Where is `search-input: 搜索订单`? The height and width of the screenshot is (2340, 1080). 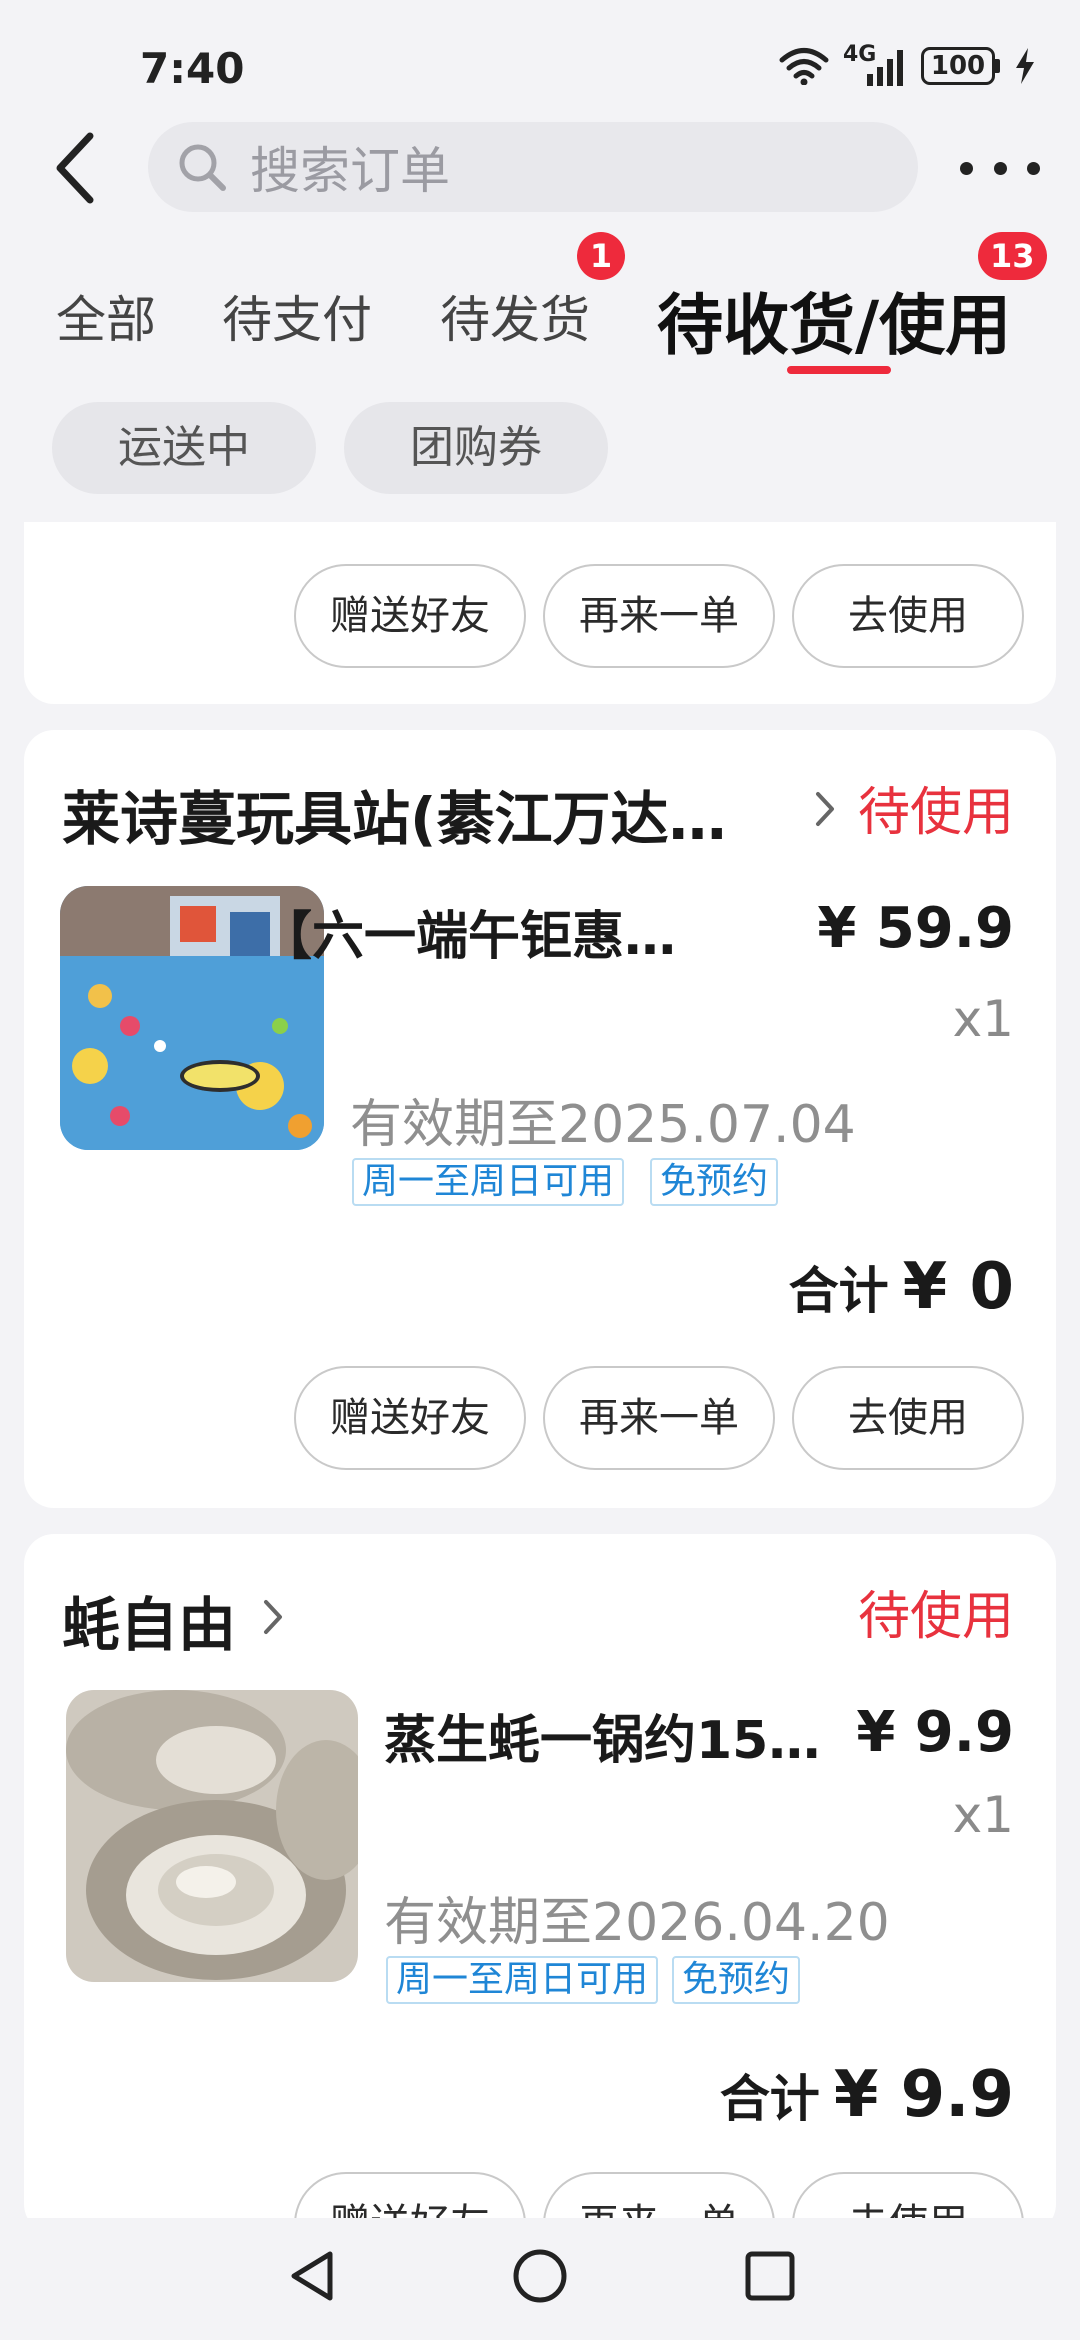
search-input: 搜索订单 is located at coordinates (533, 167).